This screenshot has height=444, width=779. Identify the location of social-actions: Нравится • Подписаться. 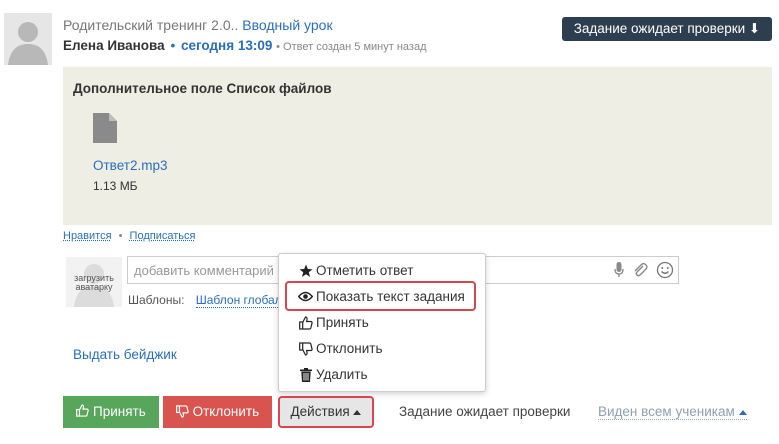
(129, 236).